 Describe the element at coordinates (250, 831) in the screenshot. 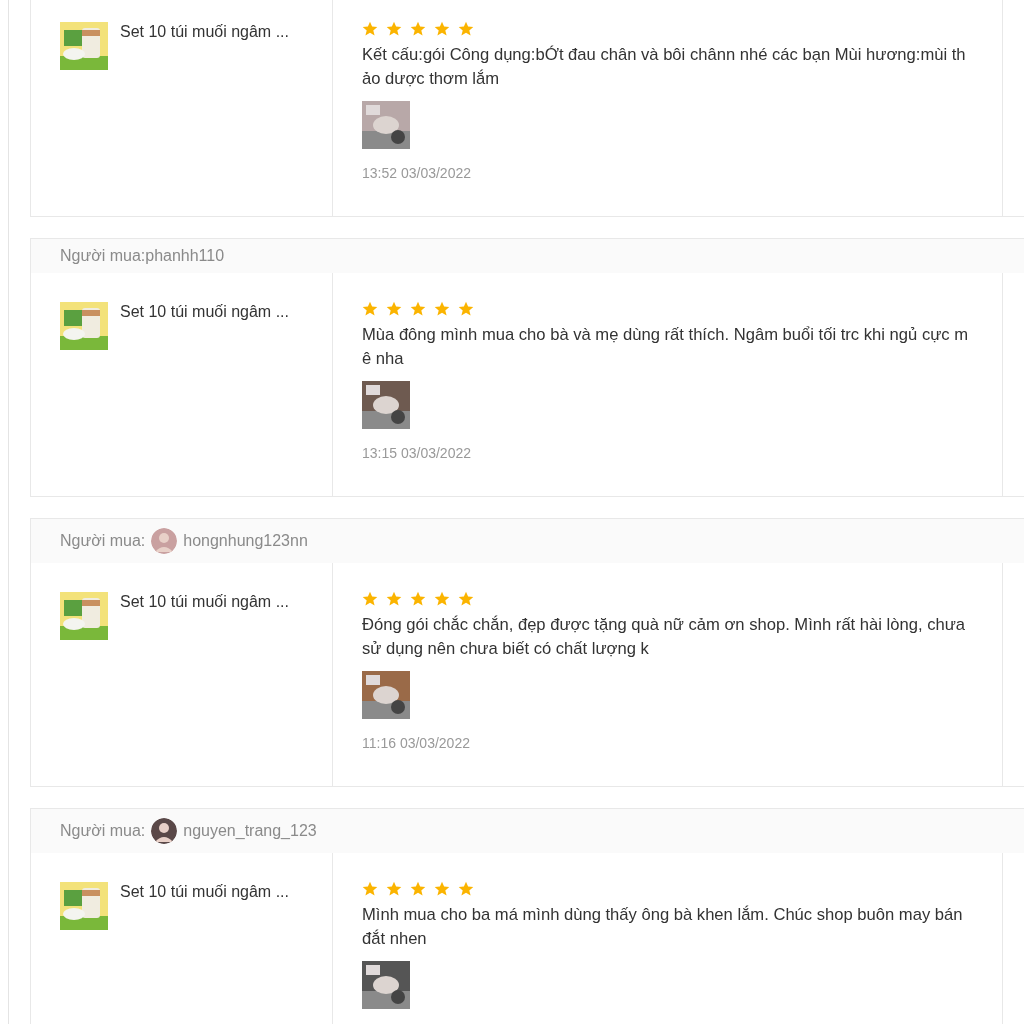

I see `buyer-name: nguyen_trang_123` at that location.